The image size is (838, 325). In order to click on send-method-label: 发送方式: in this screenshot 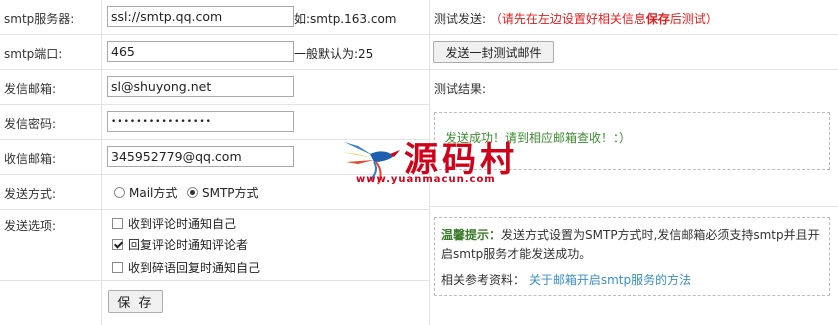, I will do `click(30, 194)`.